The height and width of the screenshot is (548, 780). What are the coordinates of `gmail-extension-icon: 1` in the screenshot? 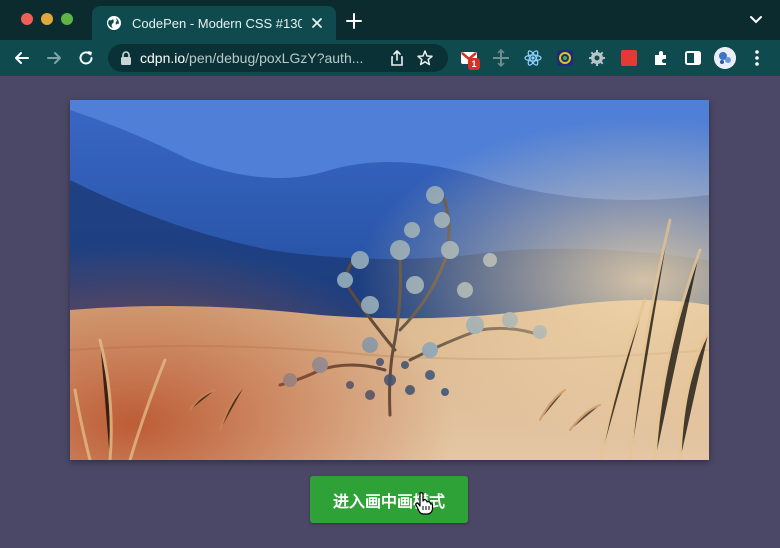 It's located at (470, 59).